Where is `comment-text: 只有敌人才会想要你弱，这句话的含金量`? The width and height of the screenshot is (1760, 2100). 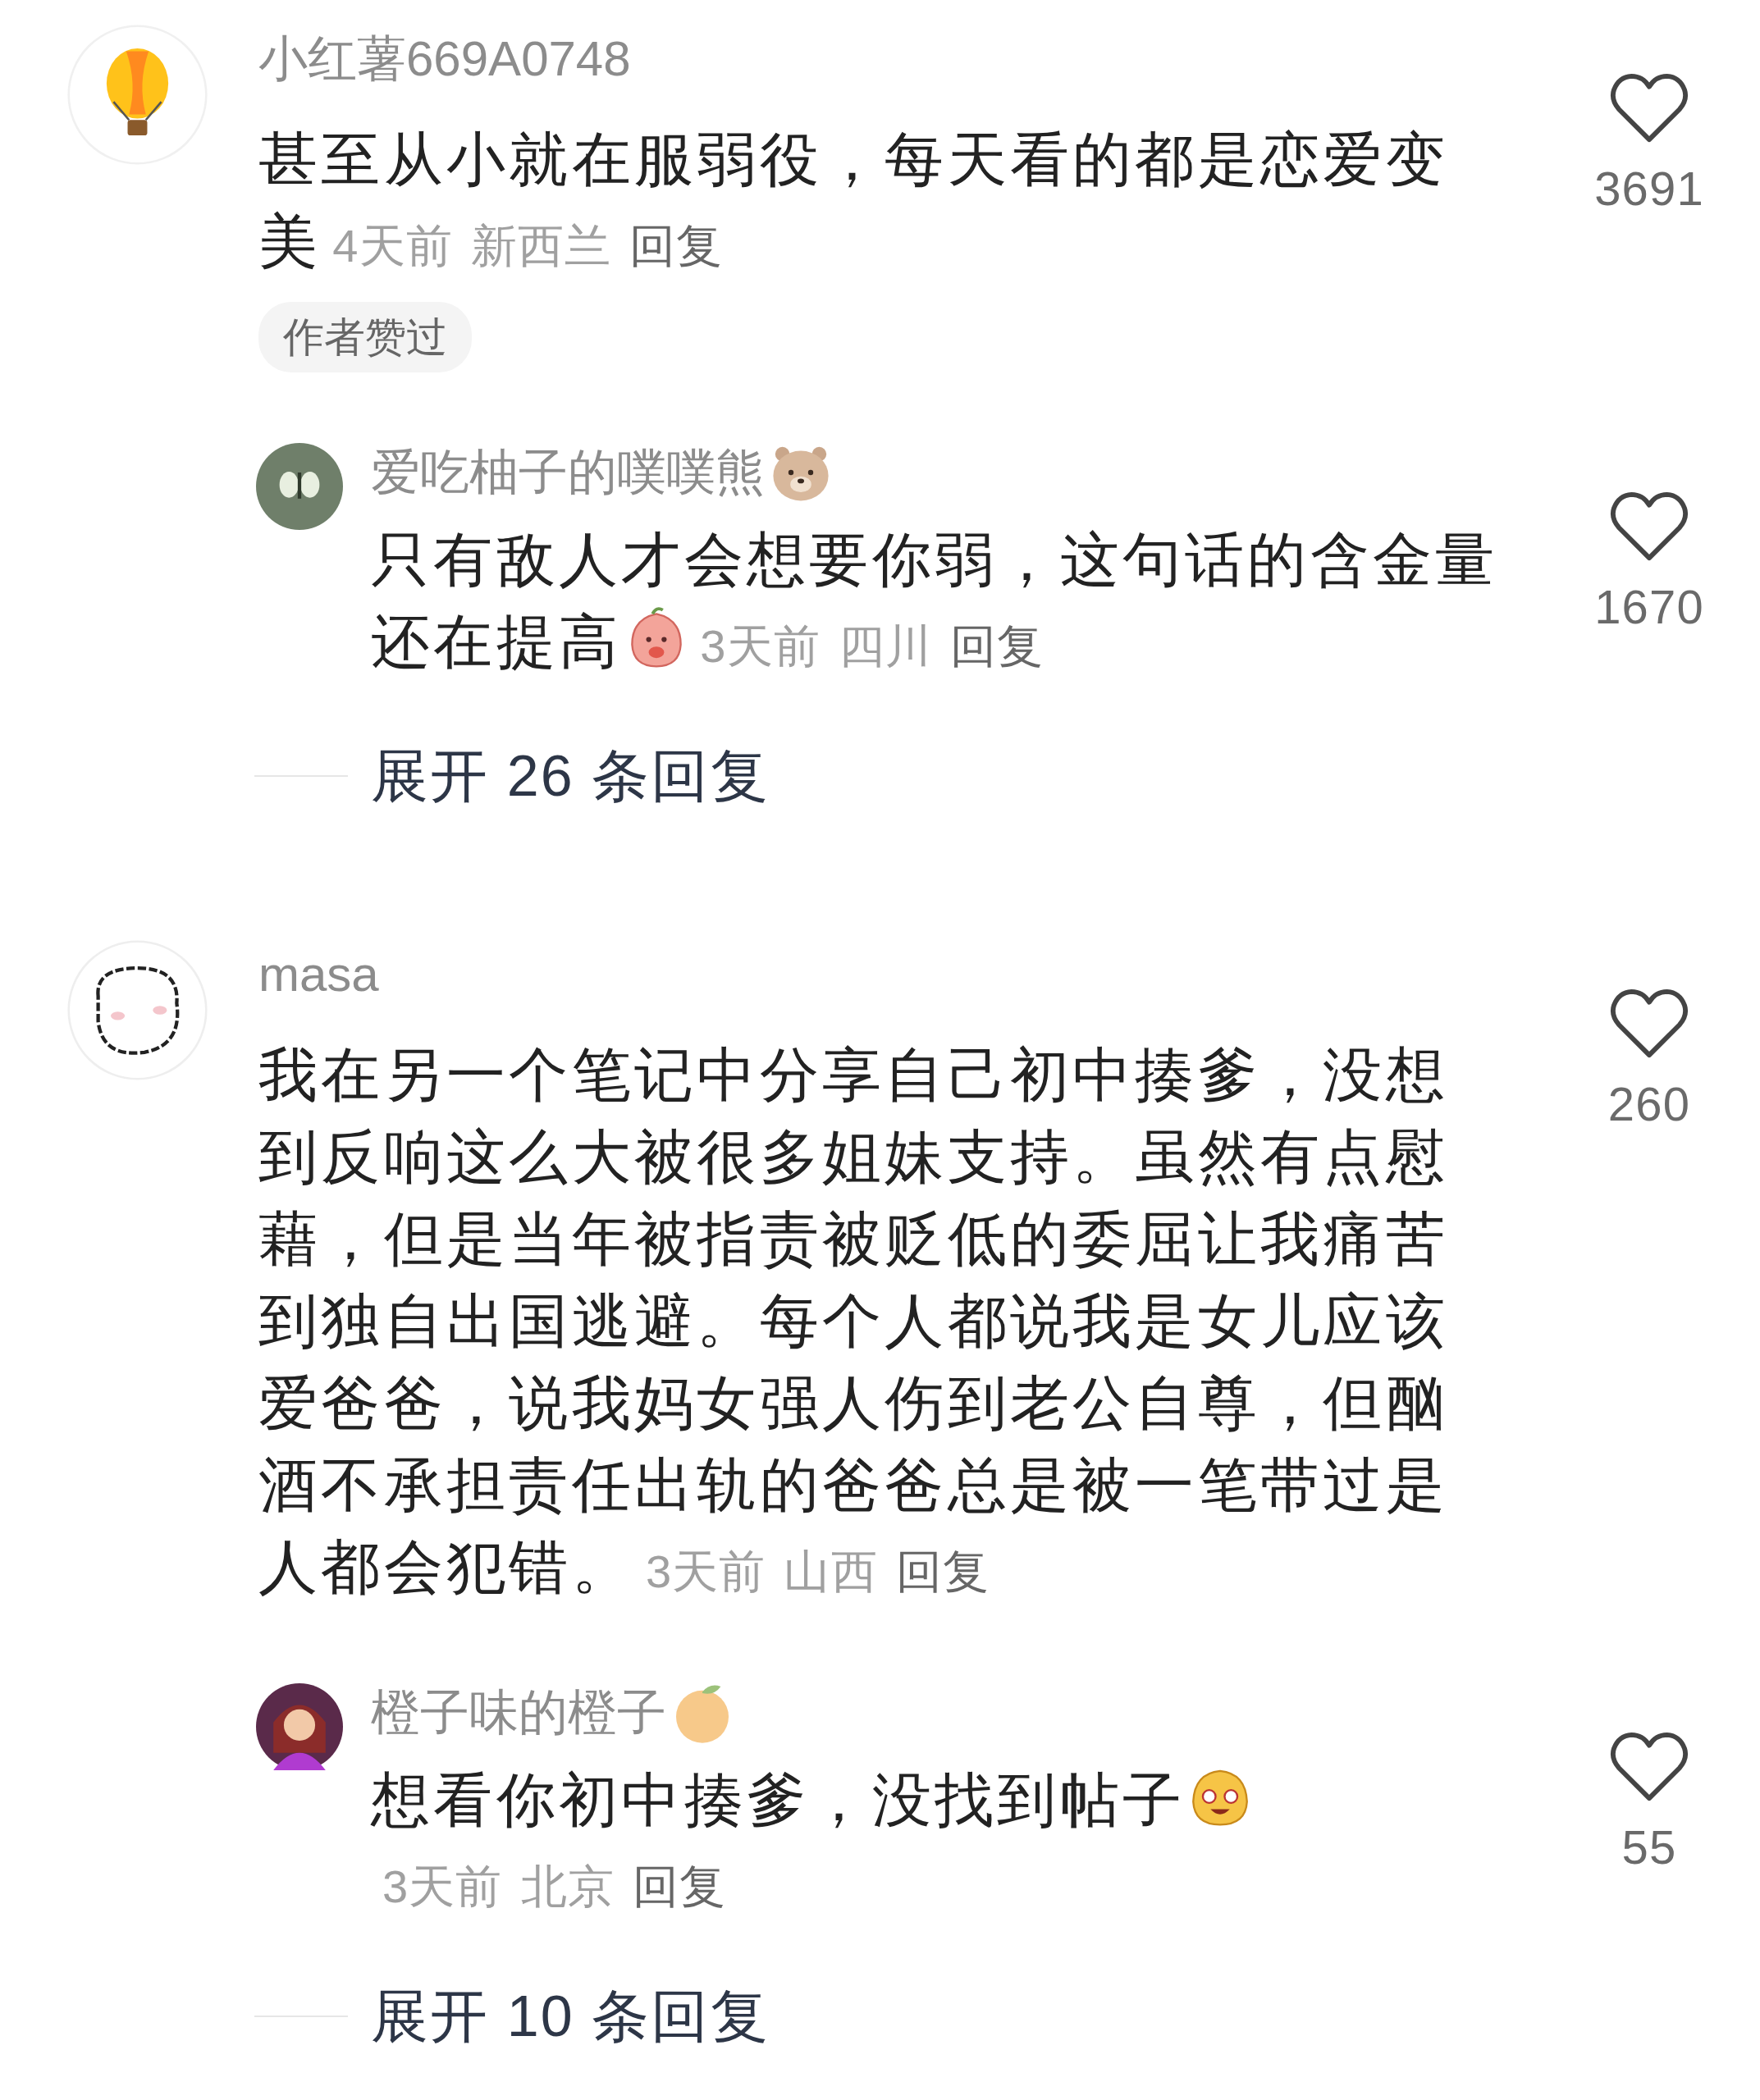
comment-text: 只有敌人才会想要你弱，这句话的含金量 is located at coordinates (935, 560).